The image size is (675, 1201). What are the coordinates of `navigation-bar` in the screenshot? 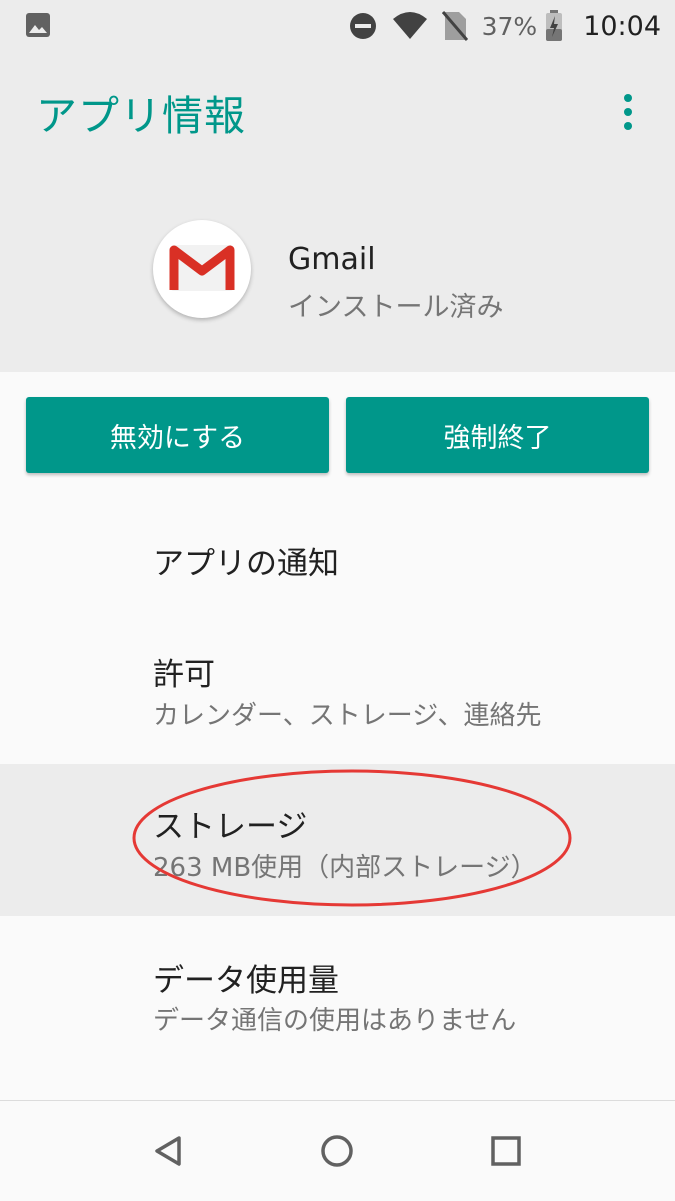 It's located at (337, 1150).